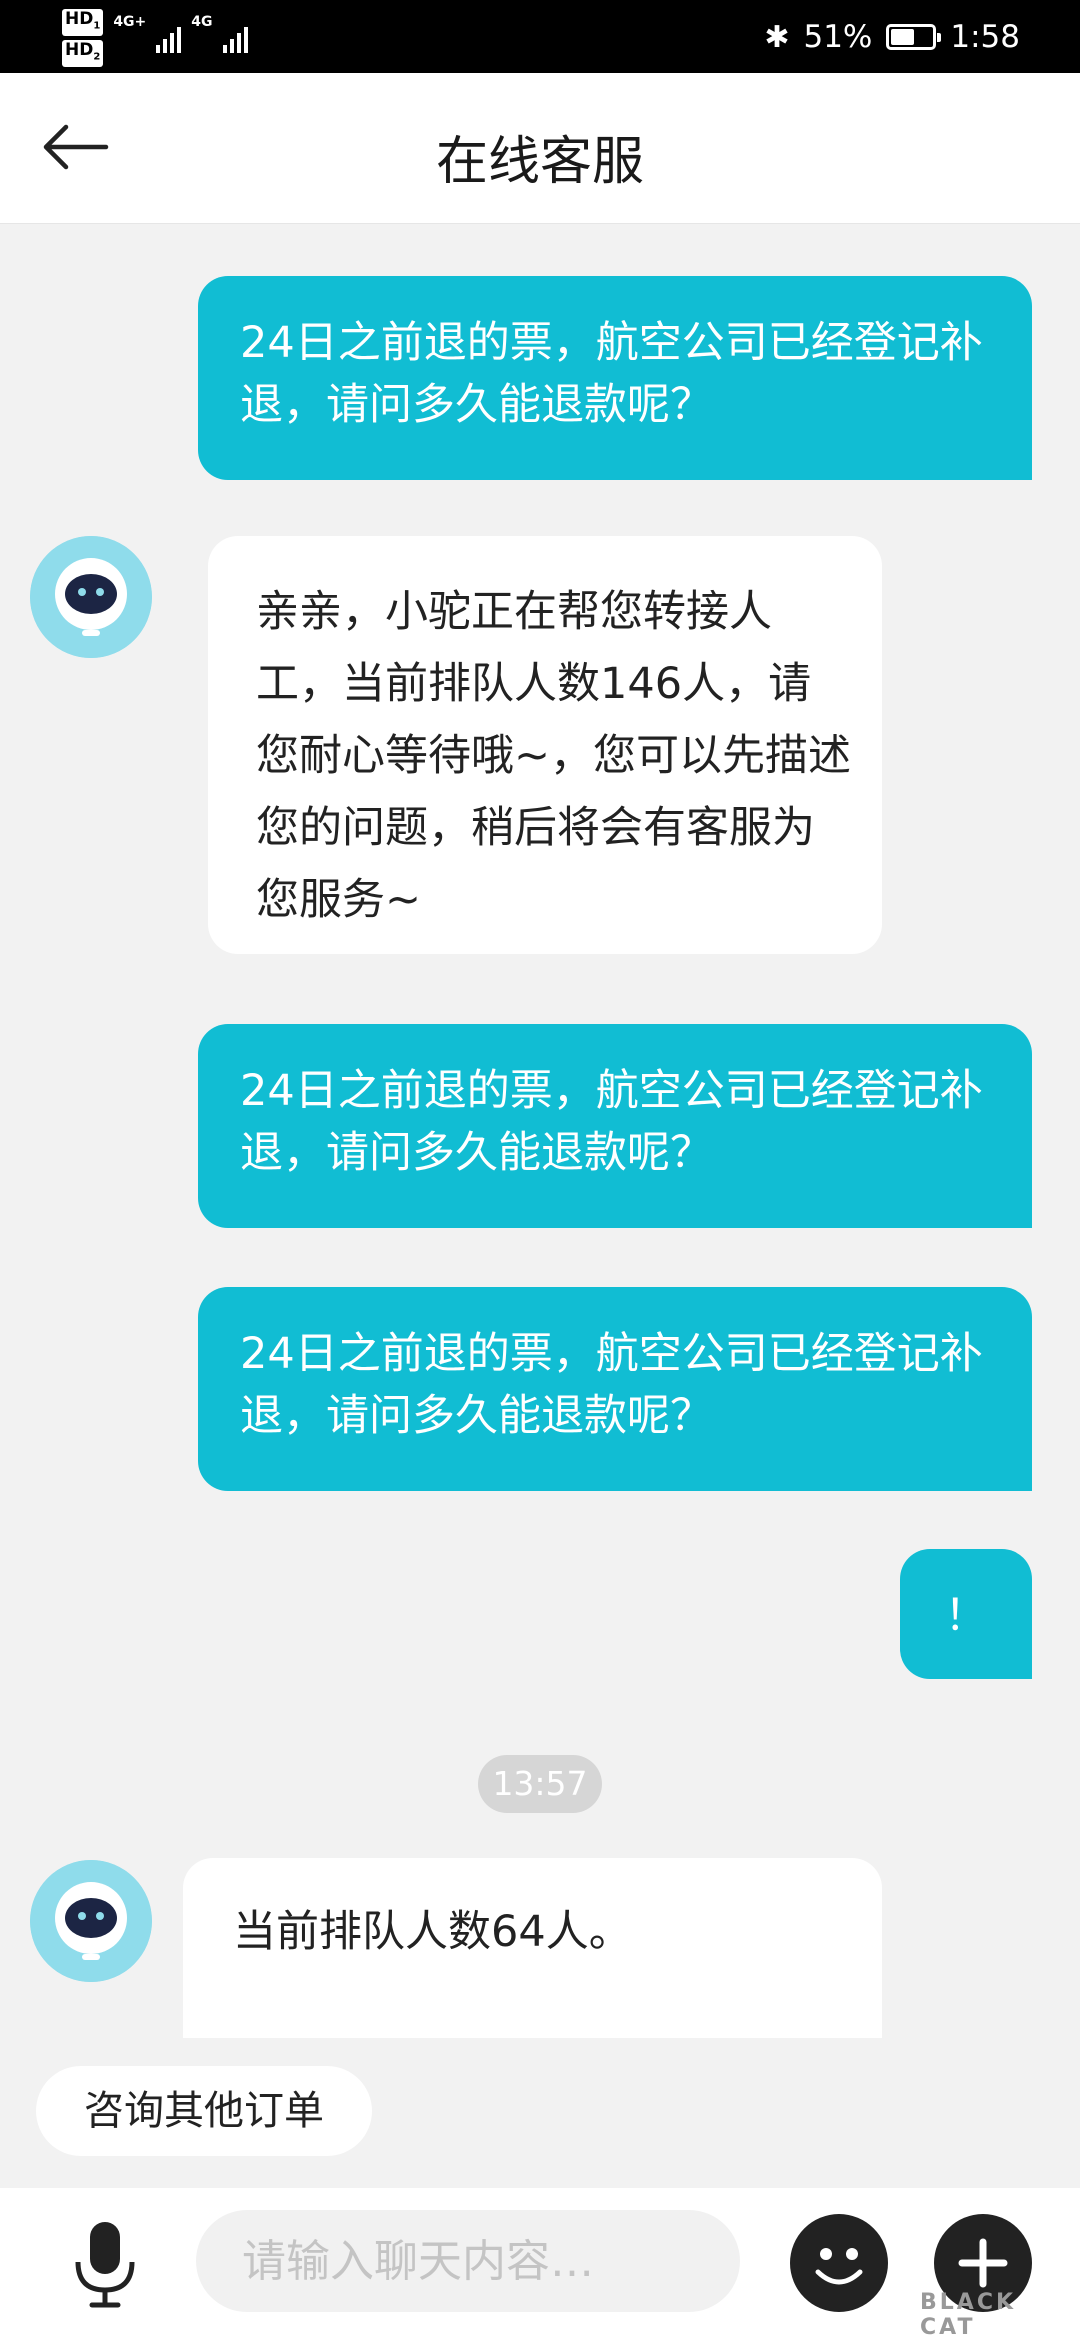 The image size is (1080, 2340). I want to click on chat-input, so click(468, 2261).